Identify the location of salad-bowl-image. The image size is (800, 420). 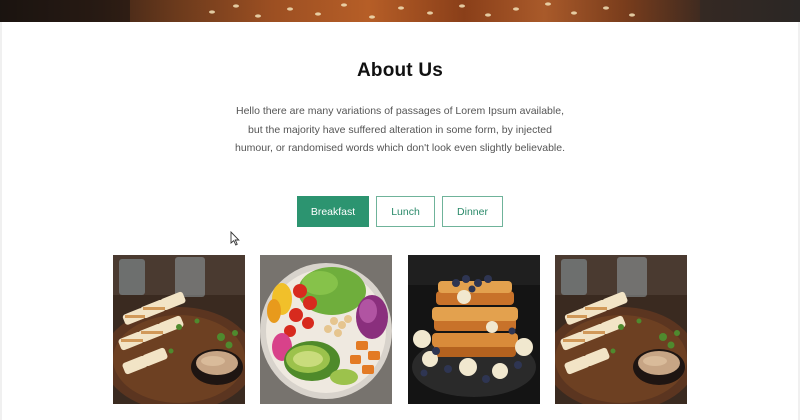
(326, 329).